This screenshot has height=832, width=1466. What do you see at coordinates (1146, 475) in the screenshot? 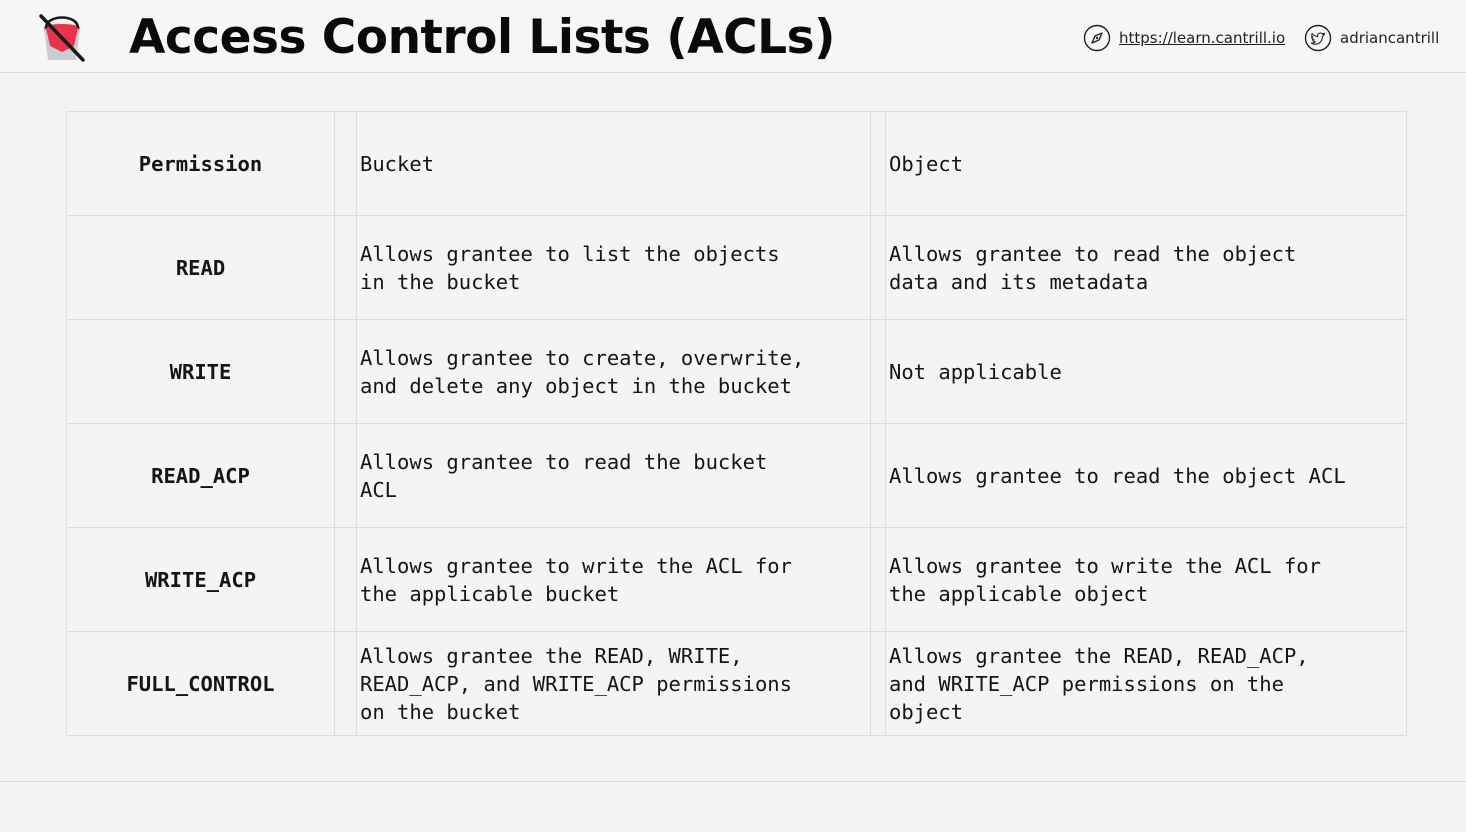
I see `object-cell: Allows grantee to read the object ACL` at bounding box center [1146, 475].